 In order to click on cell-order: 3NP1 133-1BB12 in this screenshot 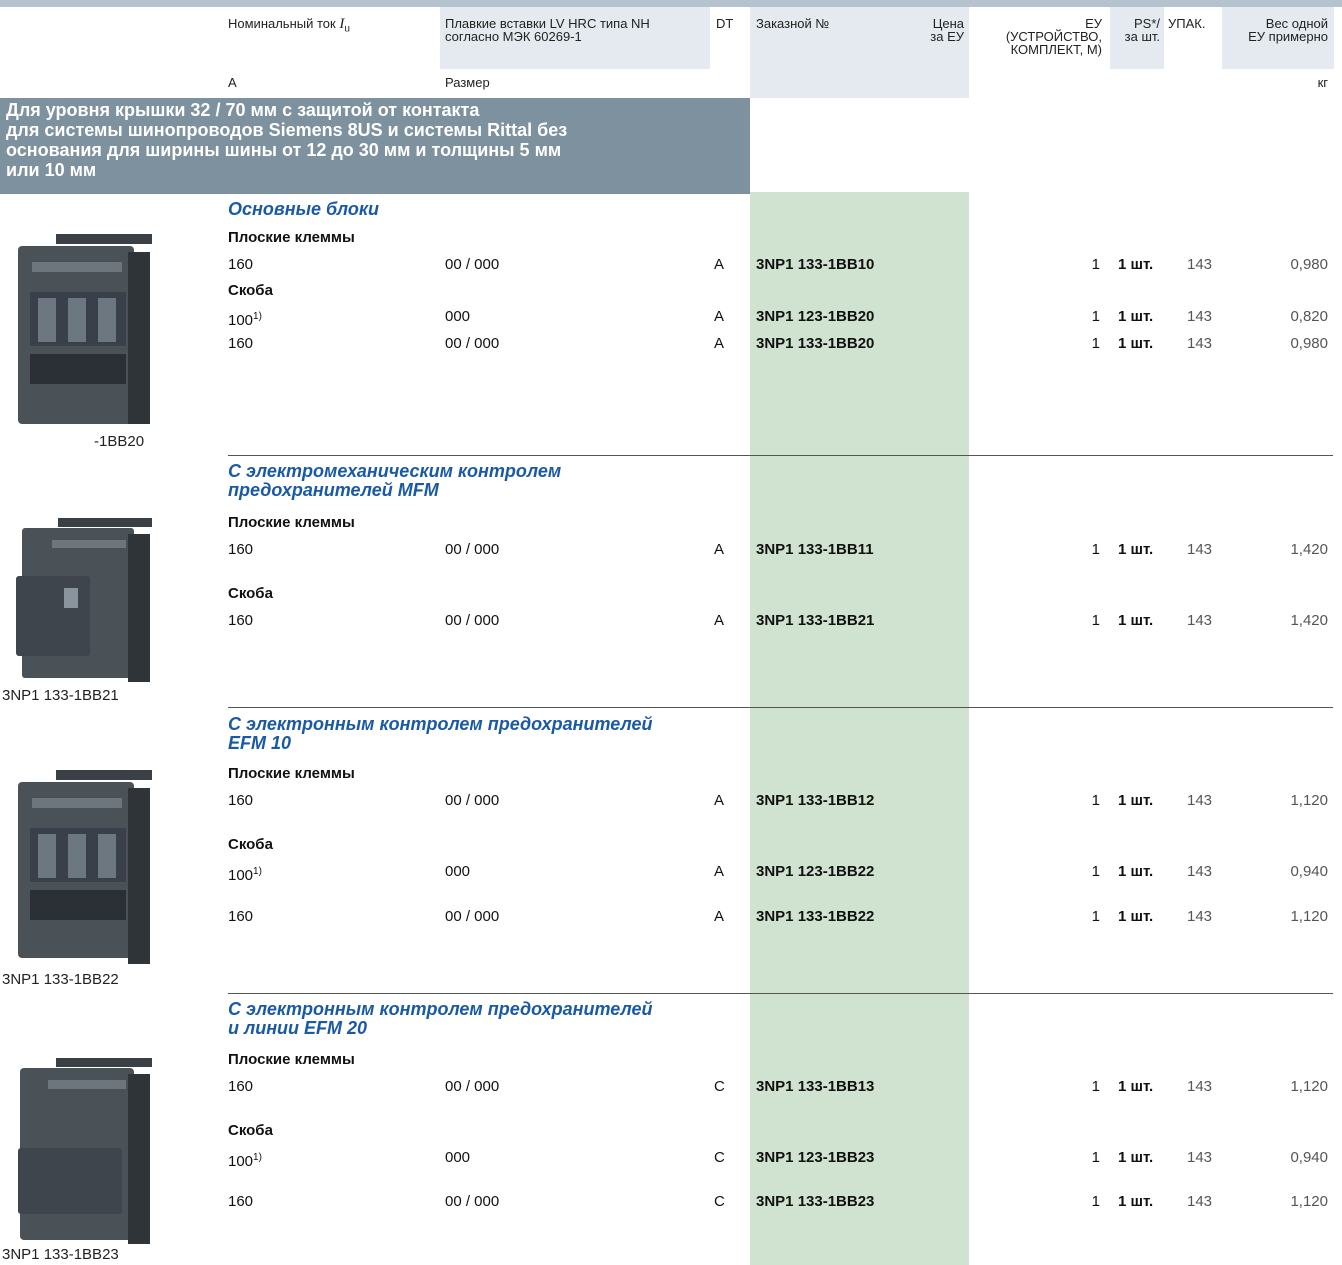, I will do `click(815, 800)`.